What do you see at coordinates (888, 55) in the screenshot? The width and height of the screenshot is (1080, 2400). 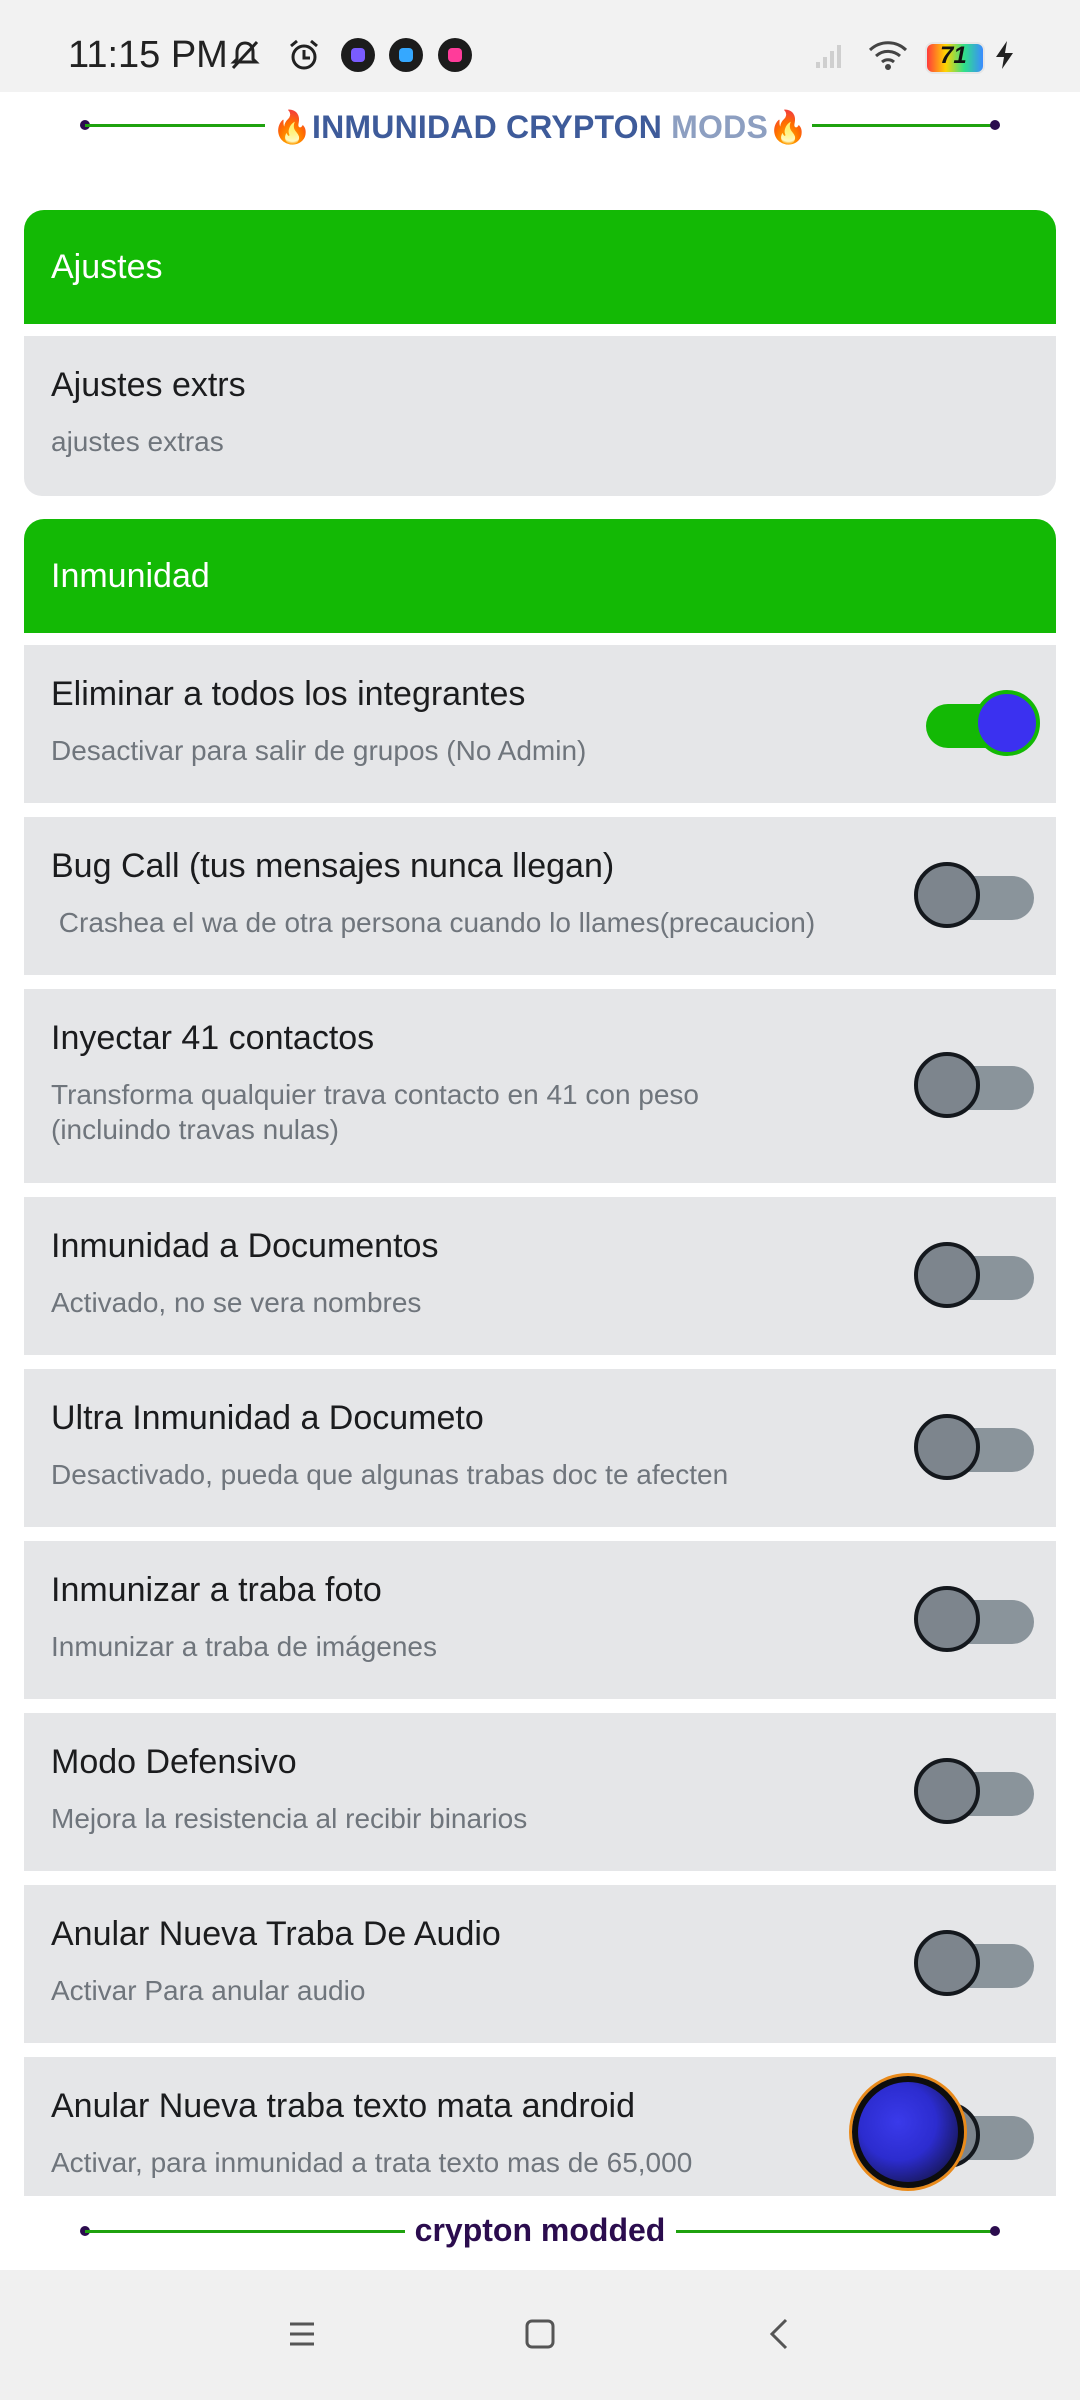 I see `wifi-icon` at bounding box center [888, 55].